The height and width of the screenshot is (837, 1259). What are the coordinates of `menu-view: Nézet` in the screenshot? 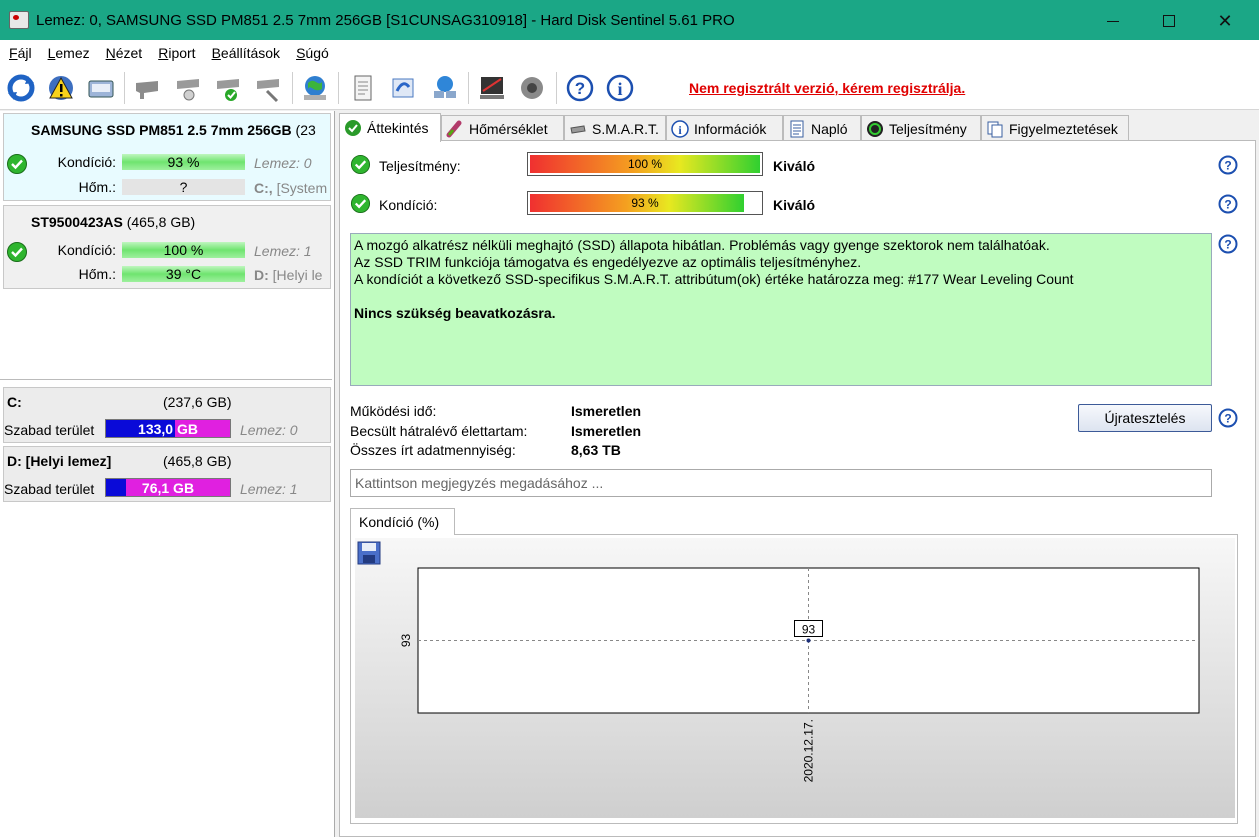 It's located at (124, 53).